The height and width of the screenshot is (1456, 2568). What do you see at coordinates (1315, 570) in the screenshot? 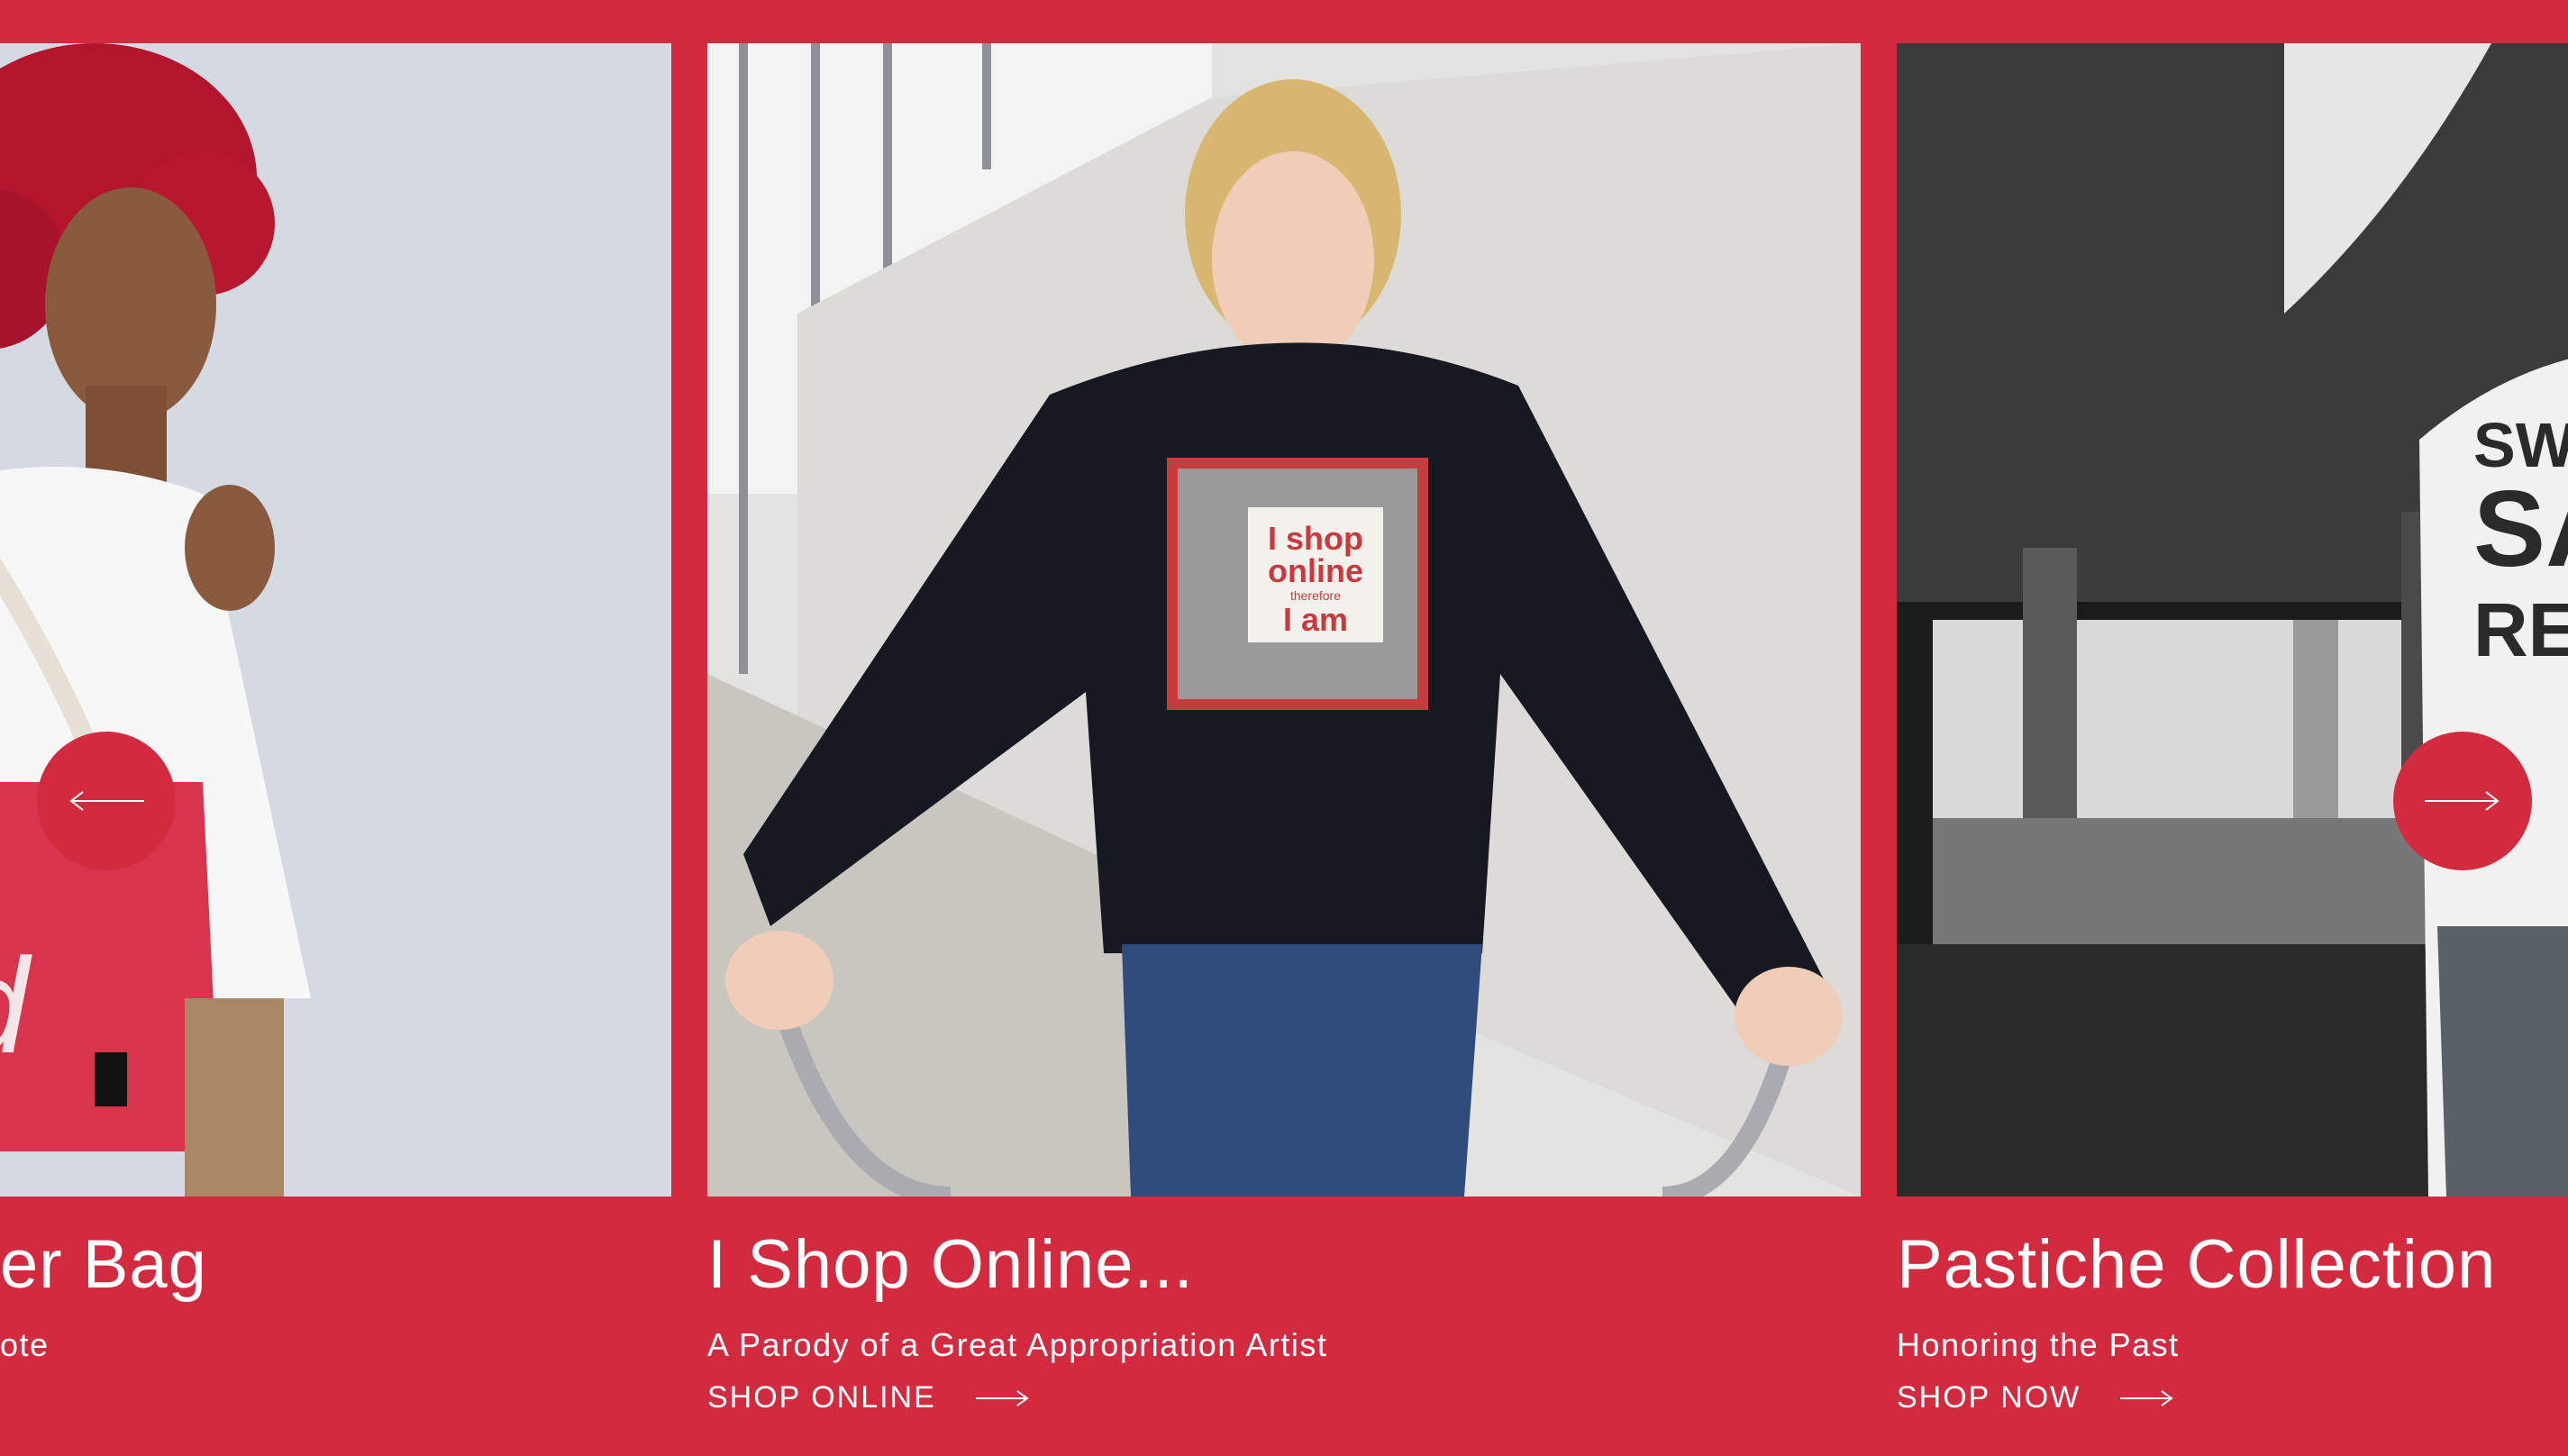
I see `print-line-2: online` at bounding box center [1315, 570].